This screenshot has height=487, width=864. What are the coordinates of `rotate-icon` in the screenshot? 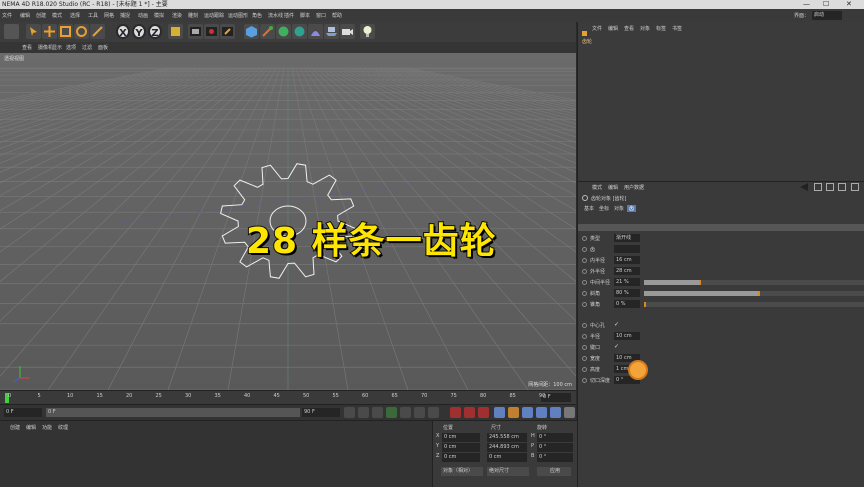 It's located at (81, 31).